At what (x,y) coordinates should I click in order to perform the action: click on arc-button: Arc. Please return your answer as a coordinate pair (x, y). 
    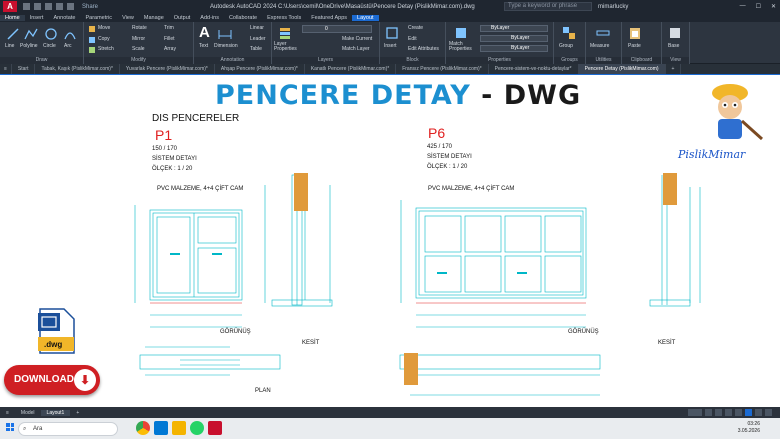
    Looking at the image, I should click on (68, 46).